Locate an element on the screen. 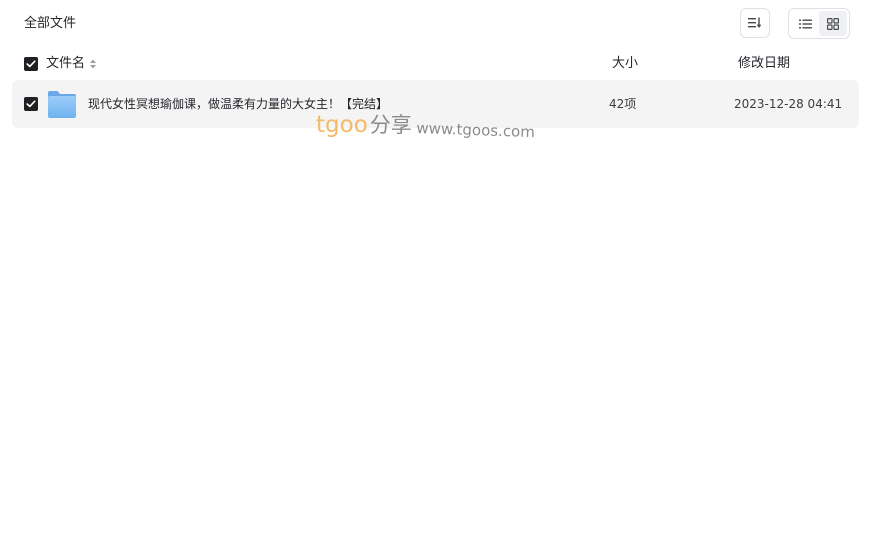 The height and width of the screenshot is (538, 874). file-size: 42项 is located at coordinates (623, 104).